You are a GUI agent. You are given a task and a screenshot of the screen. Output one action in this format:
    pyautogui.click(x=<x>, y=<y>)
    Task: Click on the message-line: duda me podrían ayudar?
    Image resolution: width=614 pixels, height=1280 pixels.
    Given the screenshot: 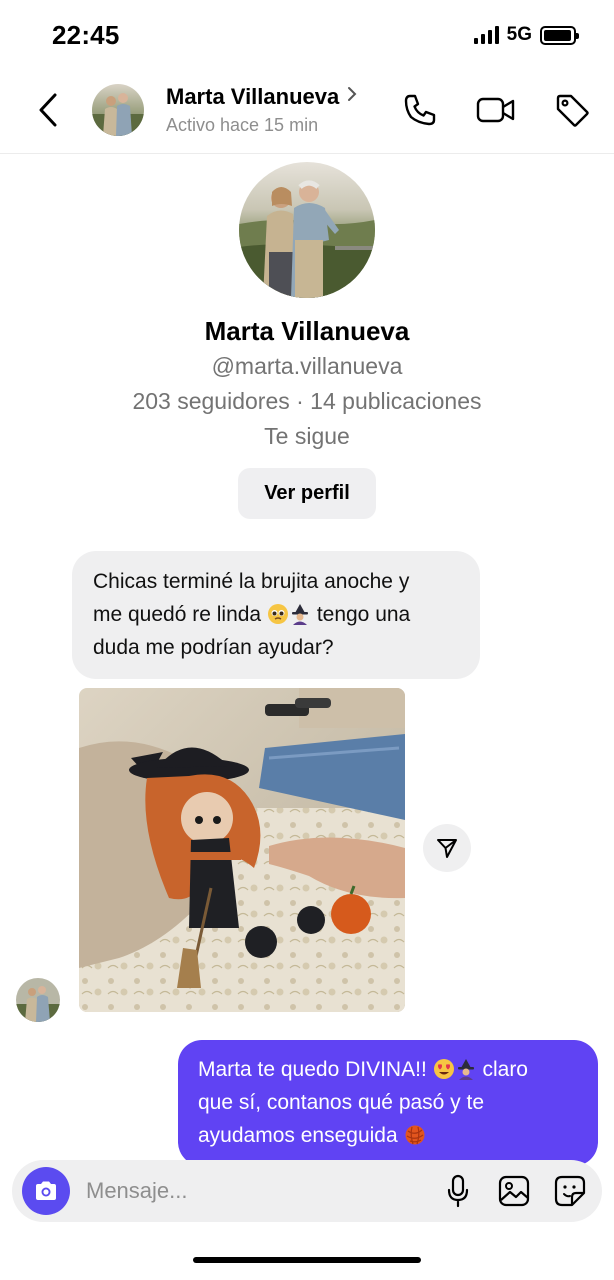 What is the action you would take?
    pyautogui.click(x=213, y=647)
    